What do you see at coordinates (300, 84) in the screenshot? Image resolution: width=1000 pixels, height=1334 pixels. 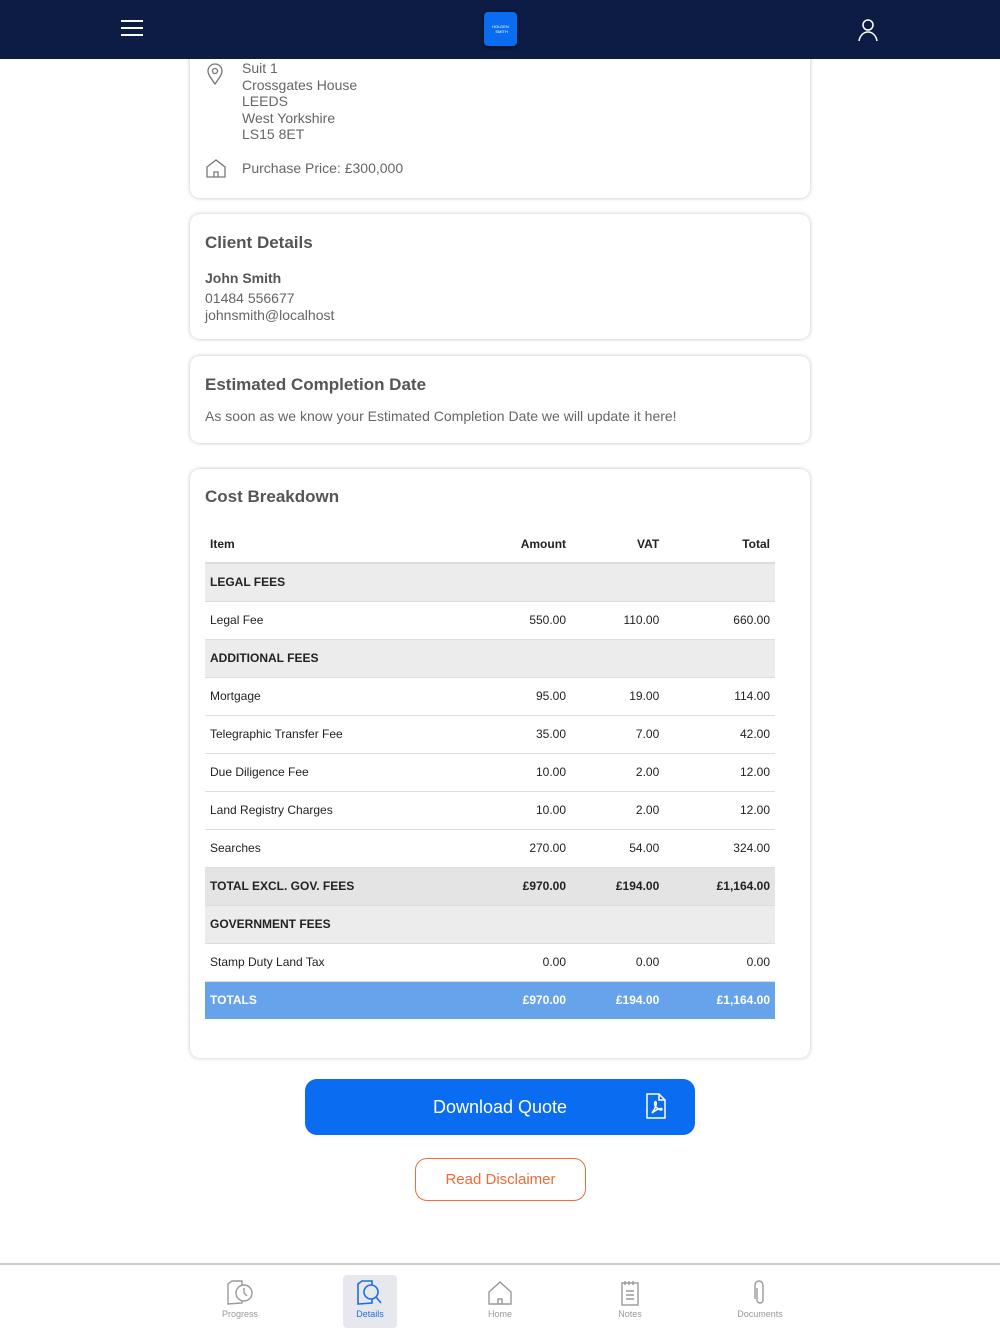 I see `address-line: Crossgates House` at bounding box center [300, 84].